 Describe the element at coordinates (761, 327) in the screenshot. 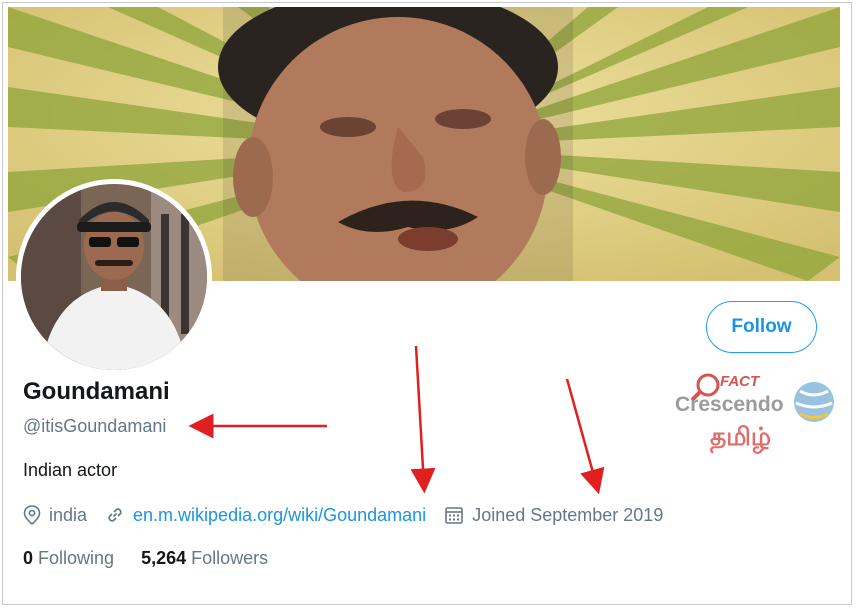

I see `follow-button: Follow` at that location.